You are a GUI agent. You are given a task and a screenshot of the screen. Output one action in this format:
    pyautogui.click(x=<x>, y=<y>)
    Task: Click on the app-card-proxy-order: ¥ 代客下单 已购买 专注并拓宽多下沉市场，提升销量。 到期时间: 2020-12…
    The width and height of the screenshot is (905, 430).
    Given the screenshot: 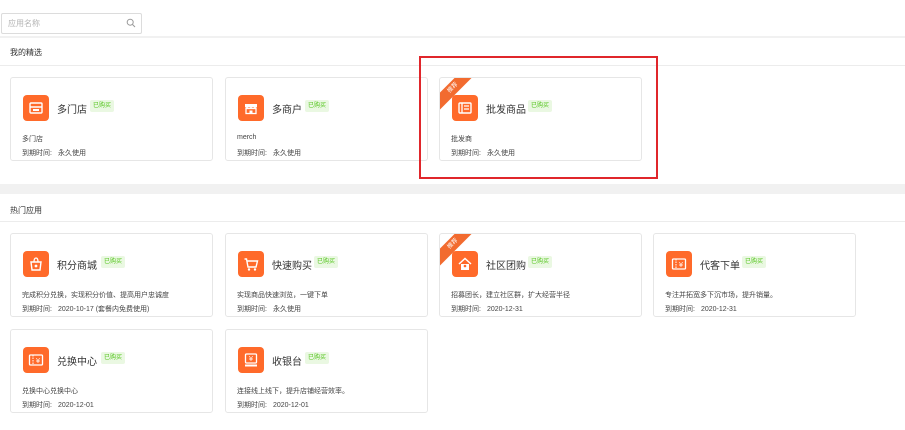 What is the action you would take?
    pyautogui.click(x=754, y=275)
    